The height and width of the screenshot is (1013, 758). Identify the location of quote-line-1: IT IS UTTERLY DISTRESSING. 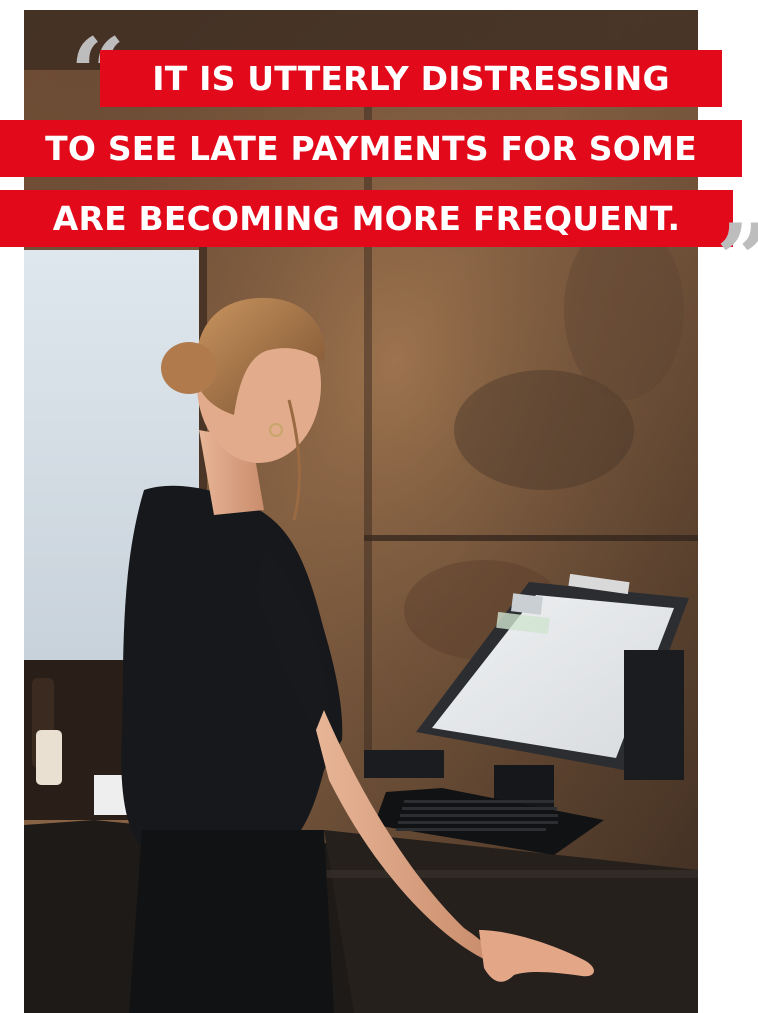
(411, 78).